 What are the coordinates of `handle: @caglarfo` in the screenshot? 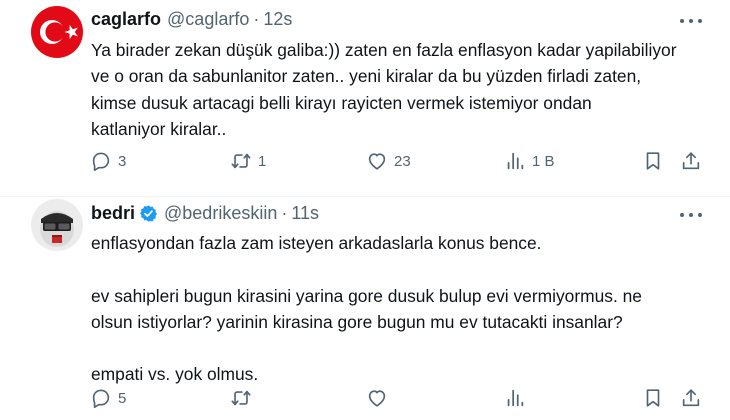 It's located at (208, 19).